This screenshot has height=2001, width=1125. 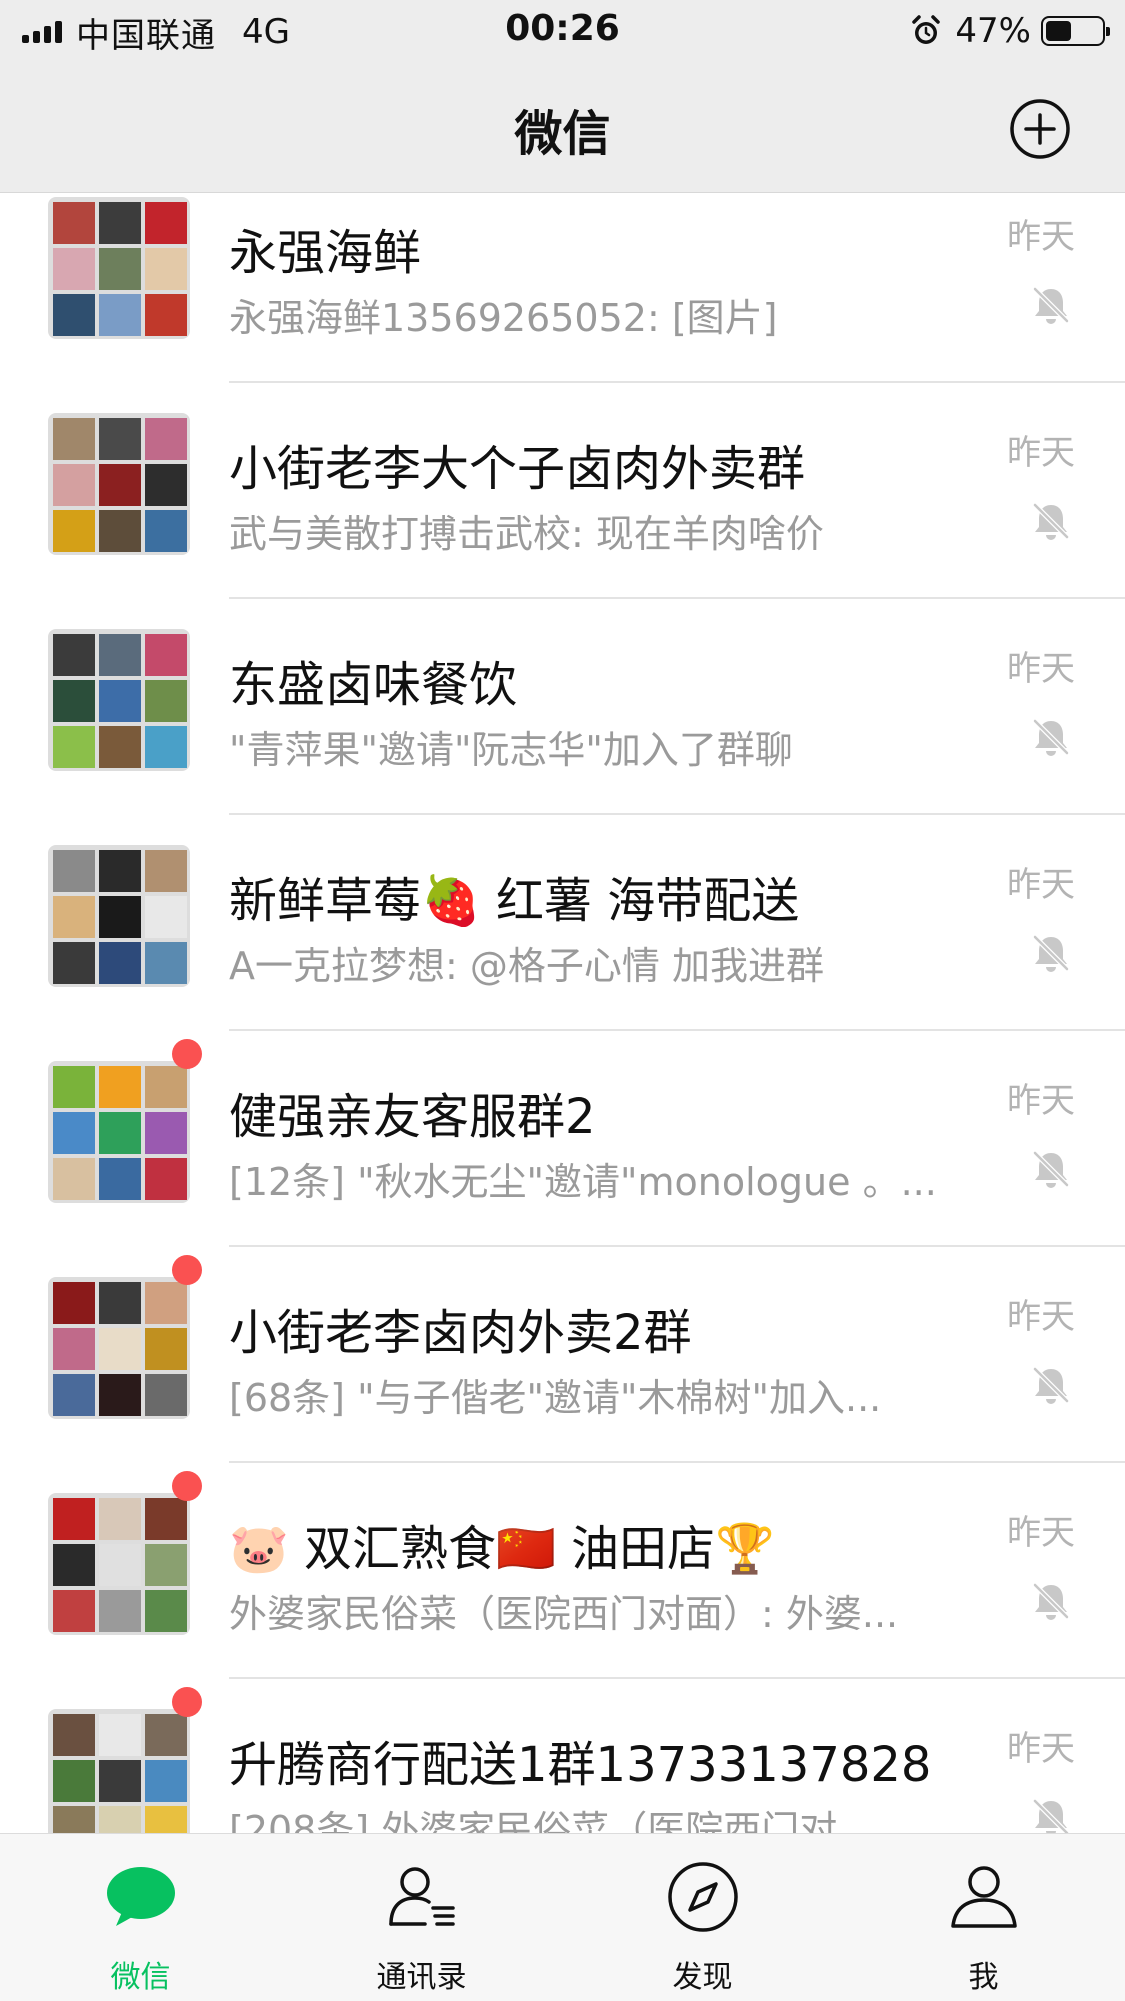 I want to click on tab-chats: 微信, so click(x=140, y=1917).